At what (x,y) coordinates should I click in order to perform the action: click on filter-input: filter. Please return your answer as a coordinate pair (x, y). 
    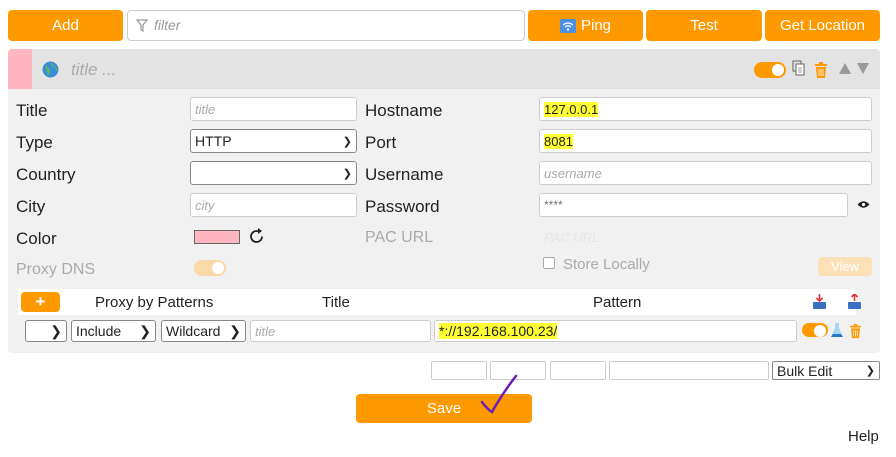
    Looking at the image, I should click on (326, 25).